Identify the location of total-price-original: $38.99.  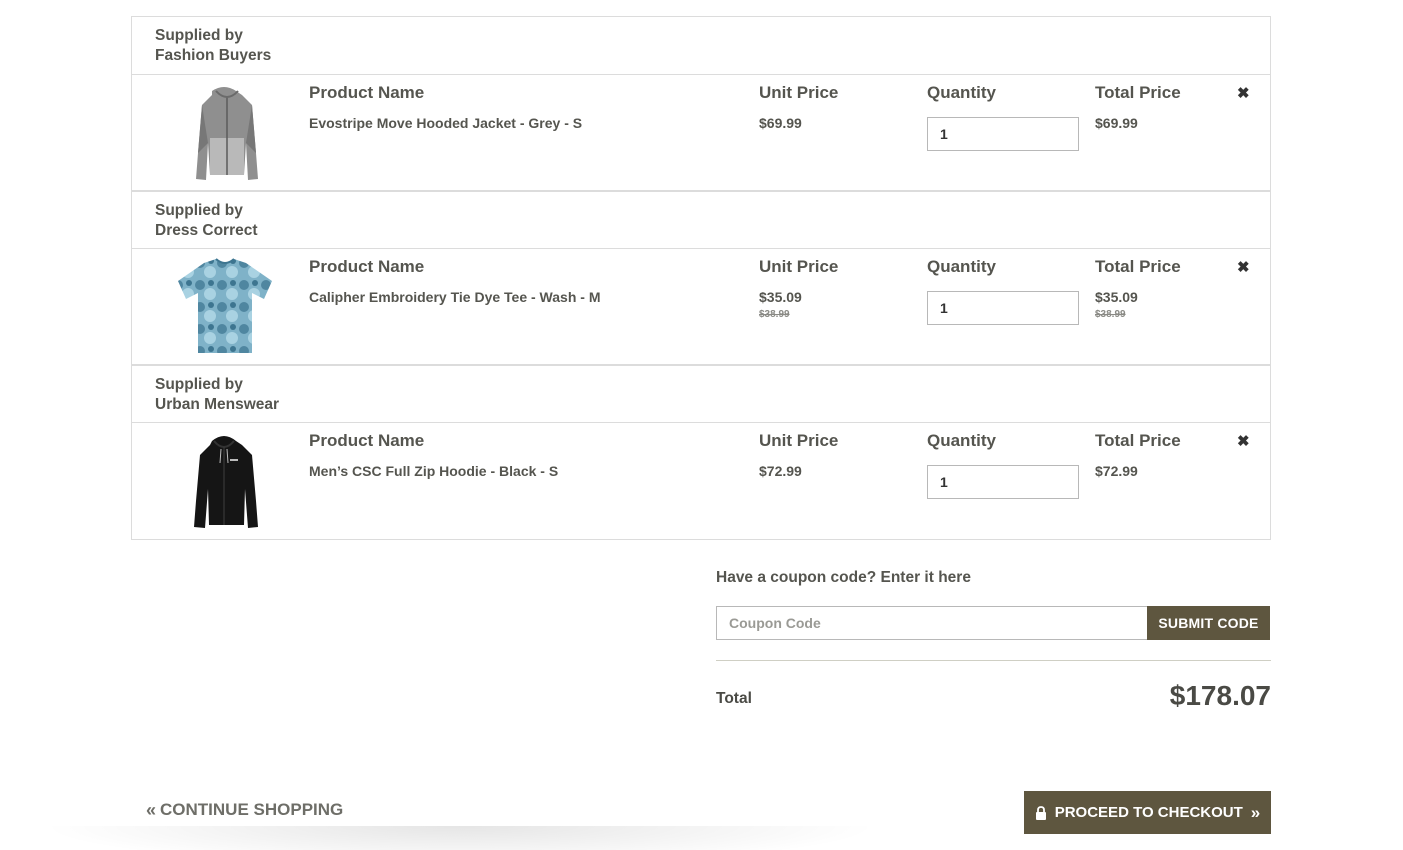
(1110, 314).